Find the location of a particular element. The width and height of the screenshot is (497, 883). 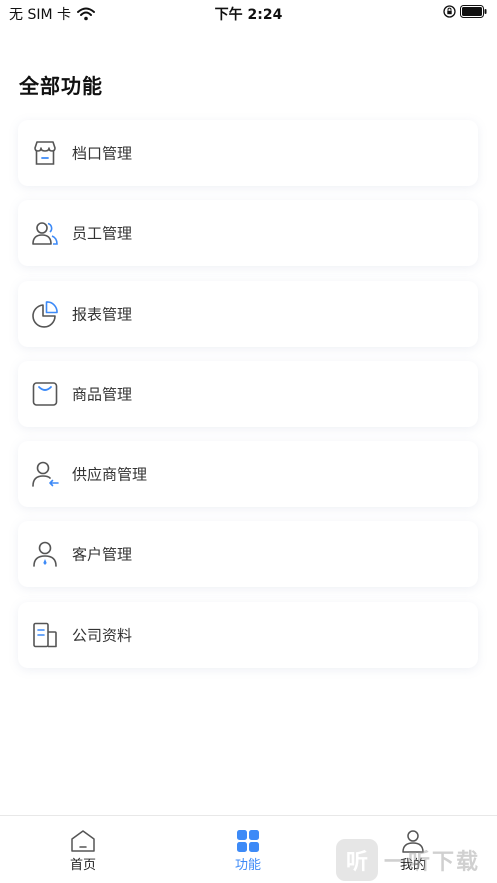

home-icon is located at coordinates (83, 841).